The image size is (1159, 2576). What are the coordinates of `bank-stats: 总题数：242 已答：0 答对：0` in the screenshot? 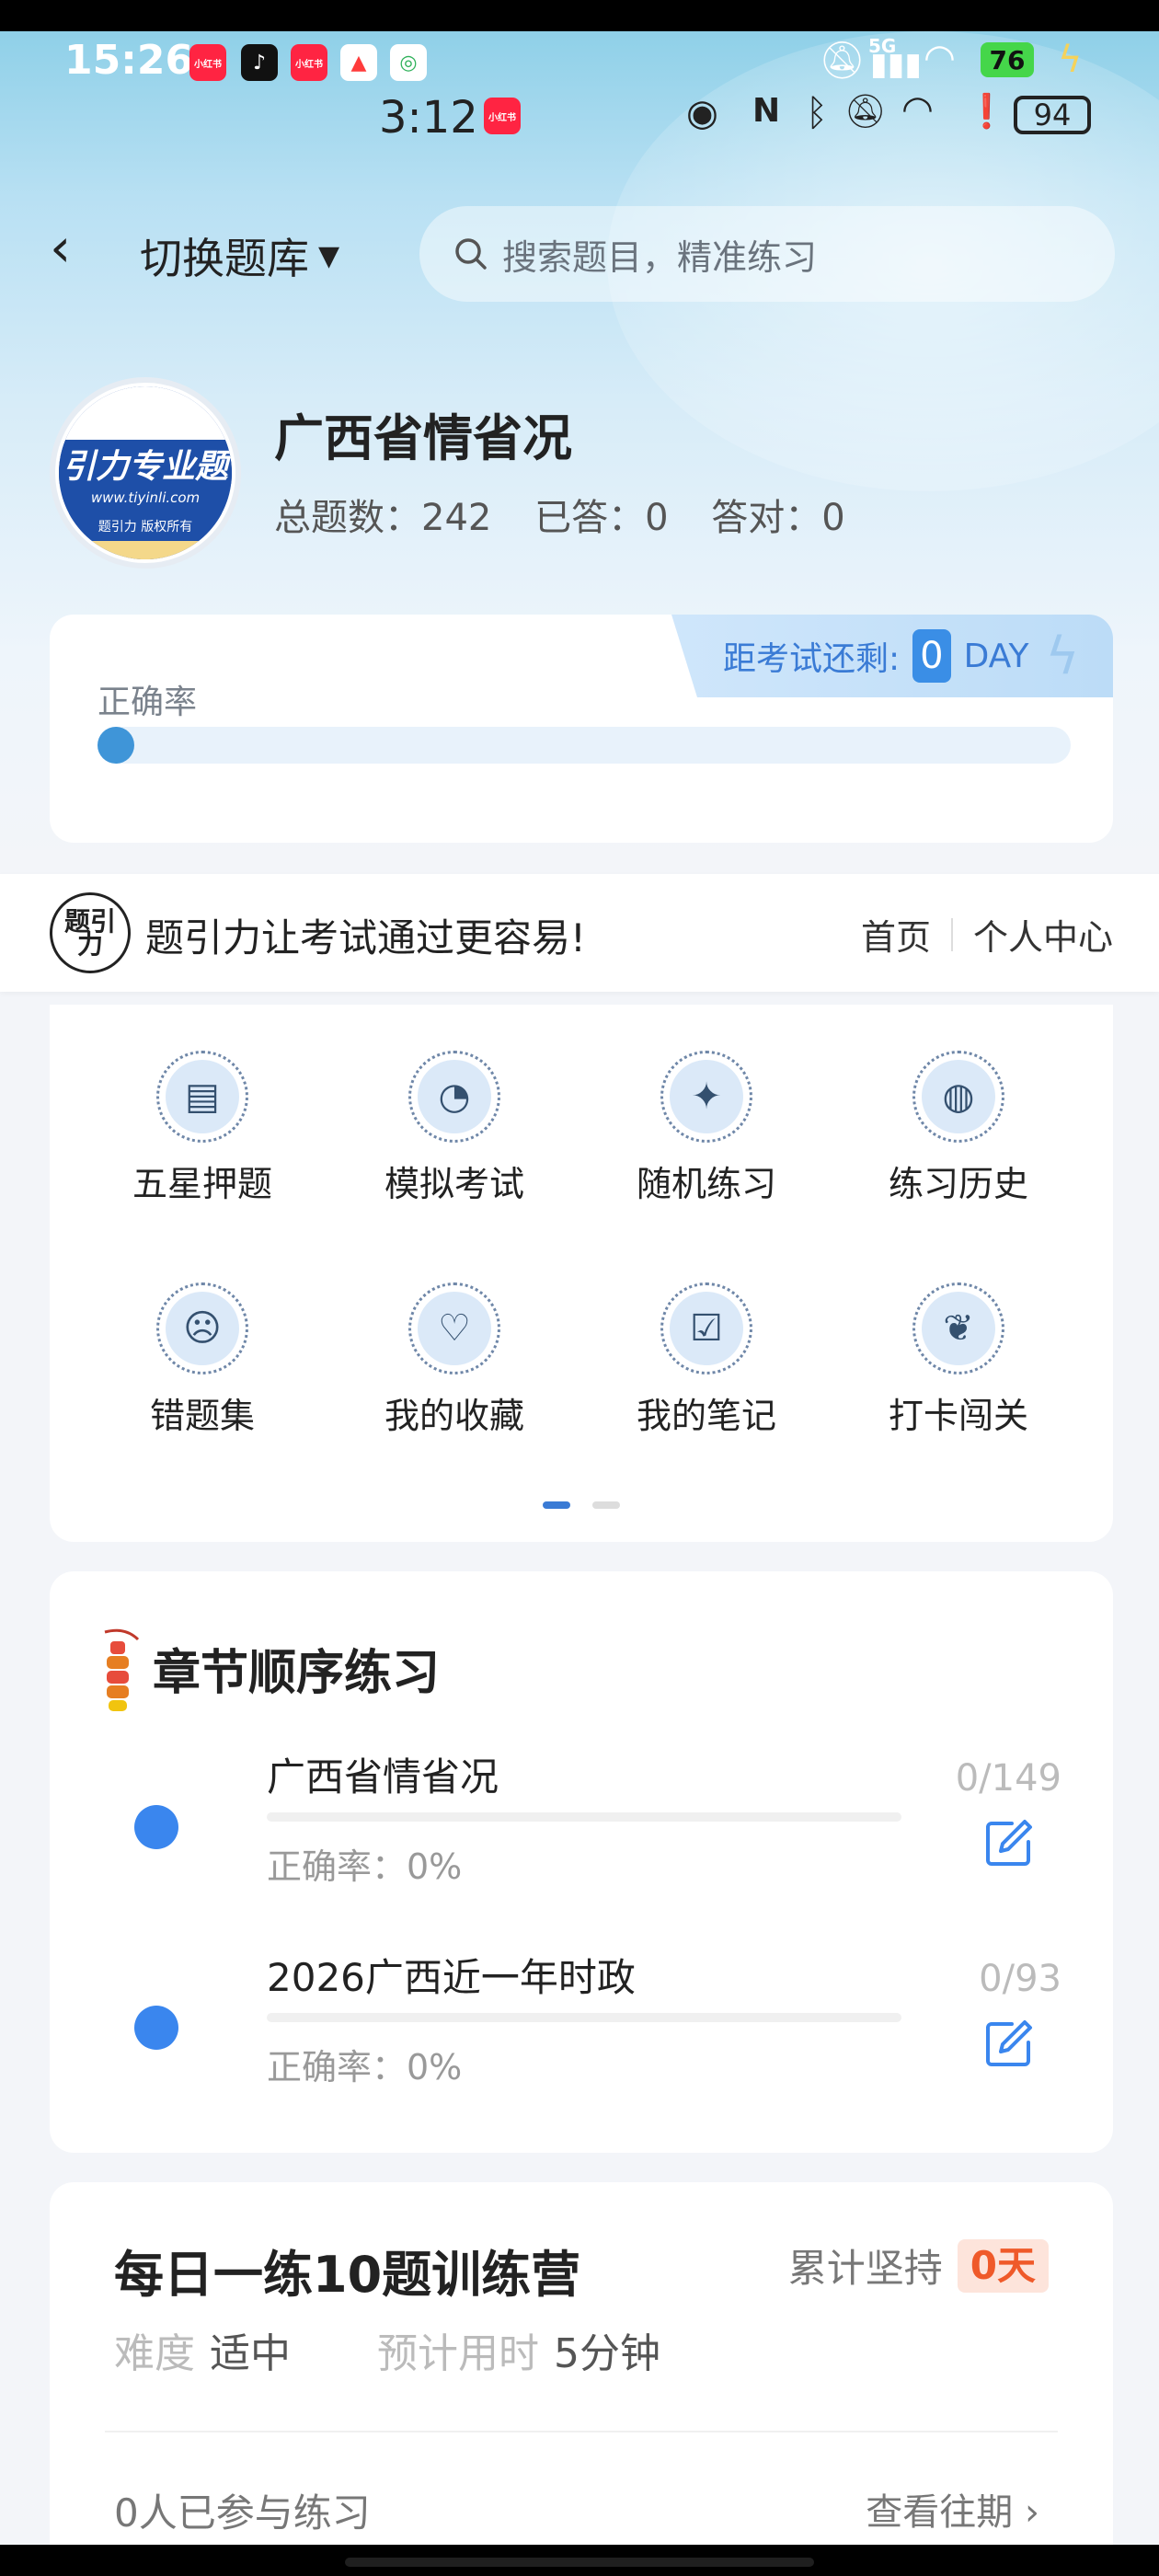 It's located at (575, 514).